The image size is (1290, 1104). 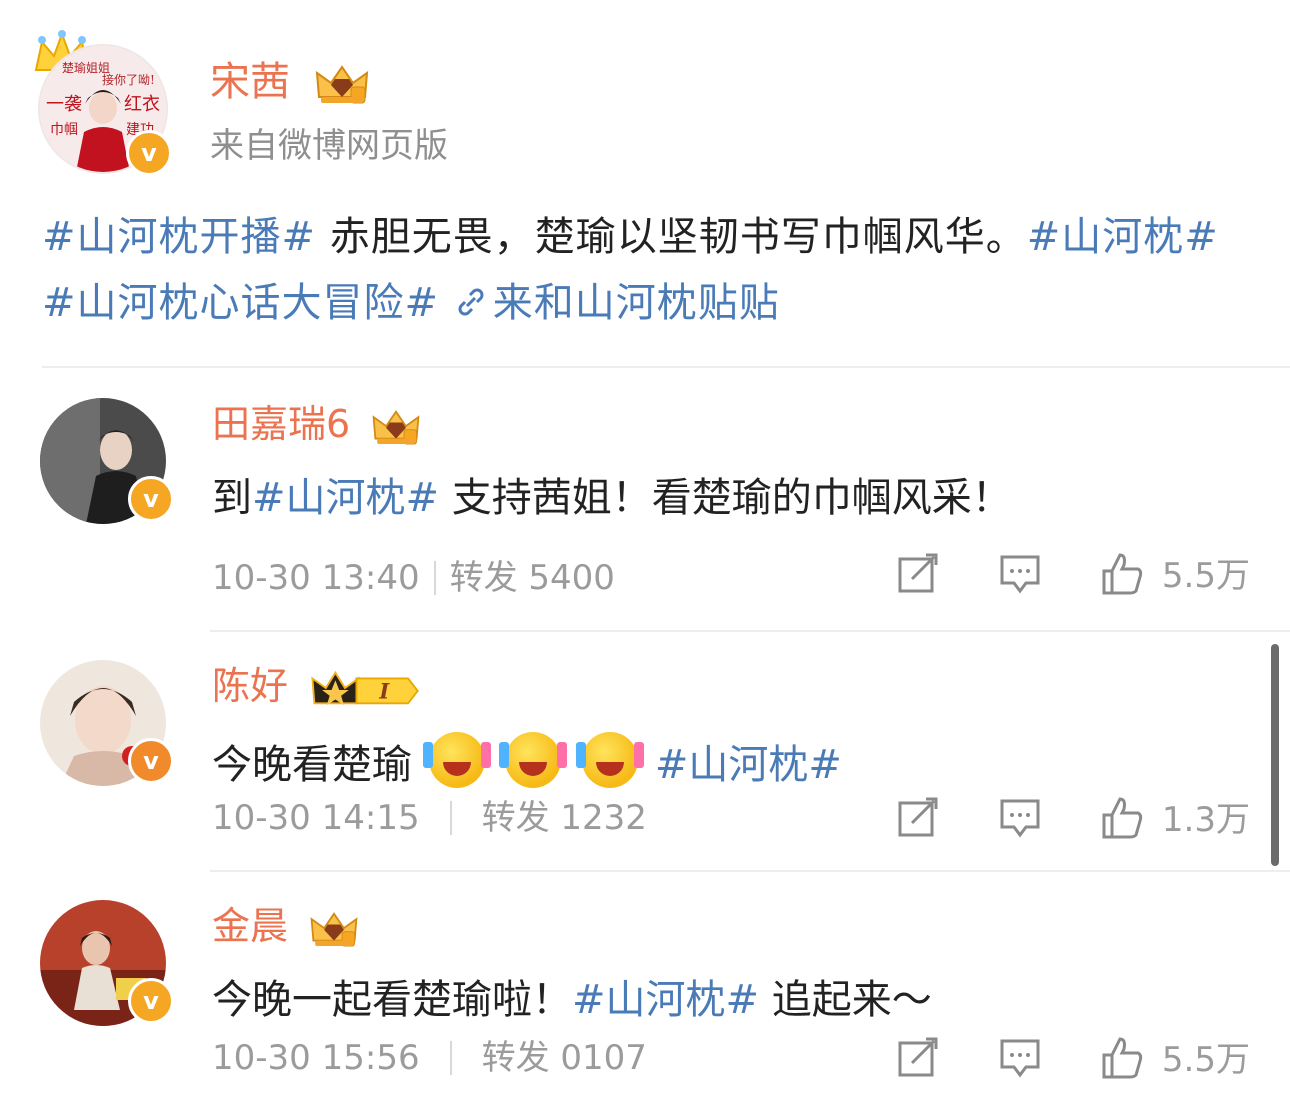 I want to click on comment-text-before: 今晚看楚瑜, so click(x=312, y=765).